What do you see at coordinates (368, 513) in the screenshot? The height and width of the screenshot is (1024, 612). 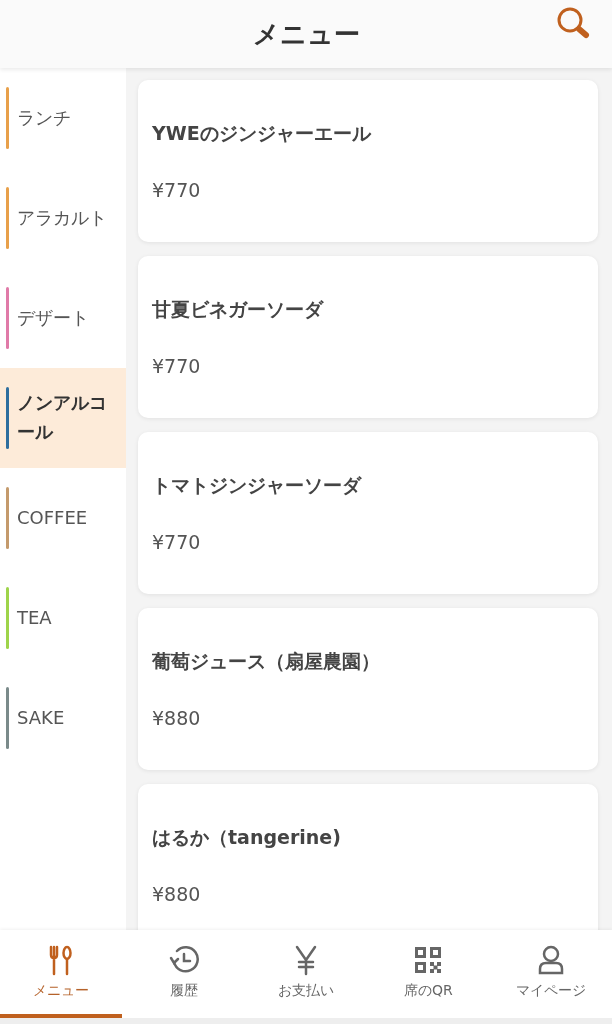 I see `menu-item-card: トマトジンジャーソーダ ¥770` at bounding box center [368, 513].